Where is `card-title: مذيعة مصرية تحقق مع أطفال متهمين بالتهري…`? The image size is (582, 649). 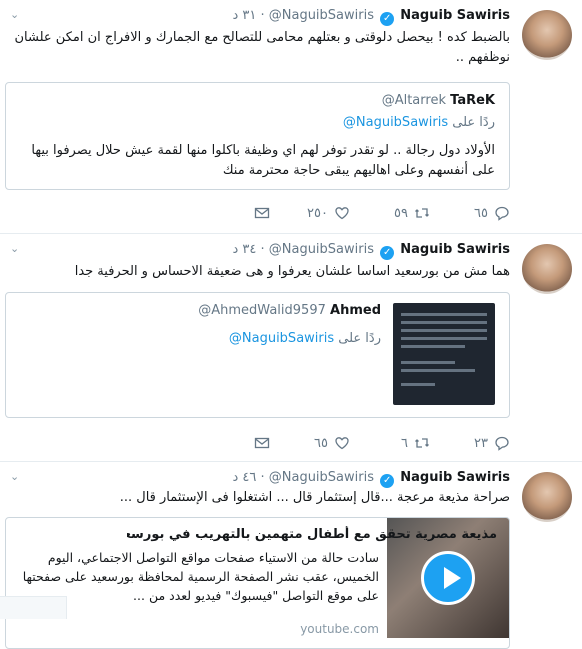
card-title: مذيعة مصرية تحقق مع أطفال متهمين بالتهري… is located at coordinates (312, 534).